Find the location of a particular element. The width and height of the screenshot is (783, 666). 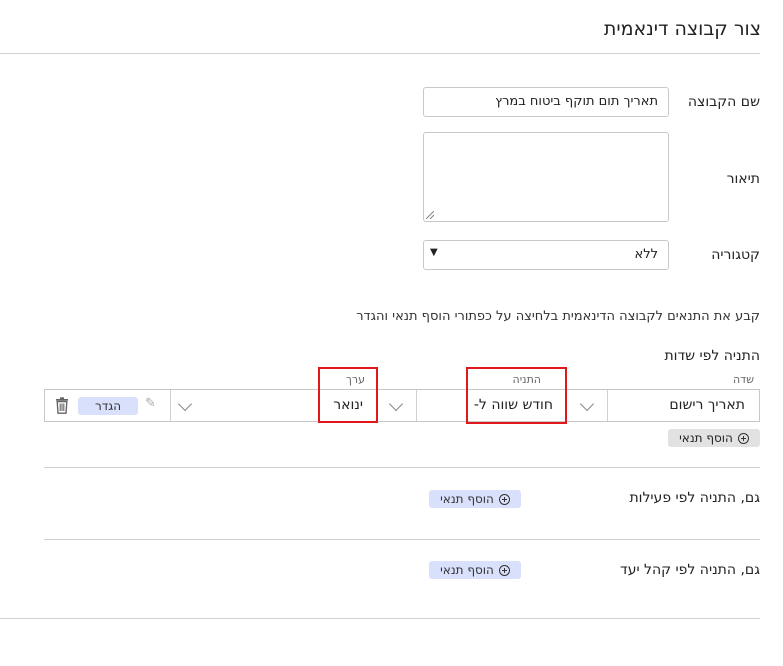

caret-down-icon: ▼ is located at coordinates (434, 252).